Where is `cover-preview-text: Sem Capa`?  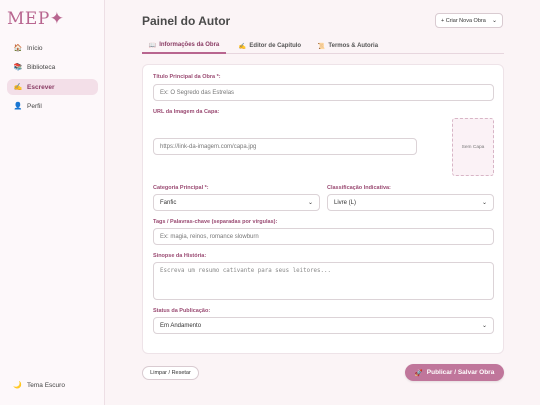 cover-preview-text: Sem Capa is located at coordinates (473, 147).